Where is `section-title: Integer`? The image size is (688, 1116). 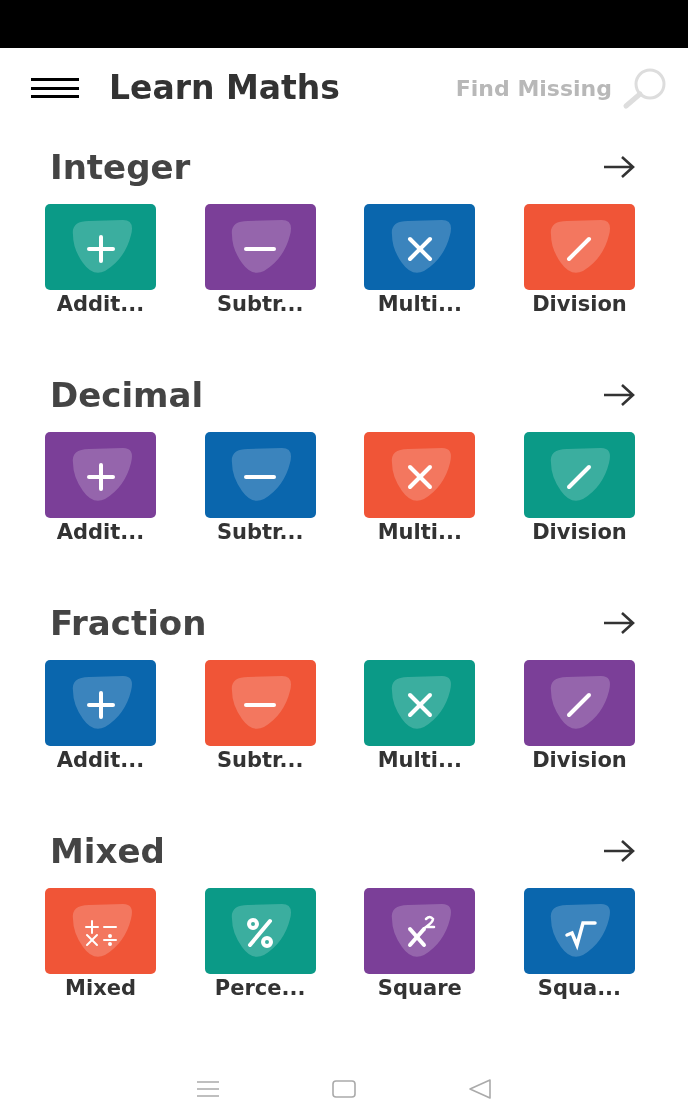 section-title: Integer is located at coordinates (120, 167).